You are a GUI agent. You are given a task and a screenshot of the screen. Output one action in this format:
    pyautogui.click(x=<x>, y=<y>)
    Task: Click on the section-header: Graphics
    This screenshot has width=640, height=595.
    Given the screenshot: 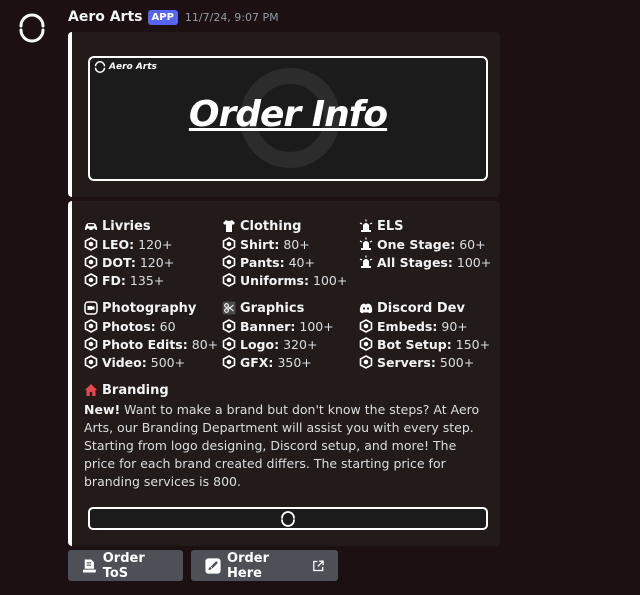 What is the action you would take?
    pyautogui.click(x=292, y=308)
    